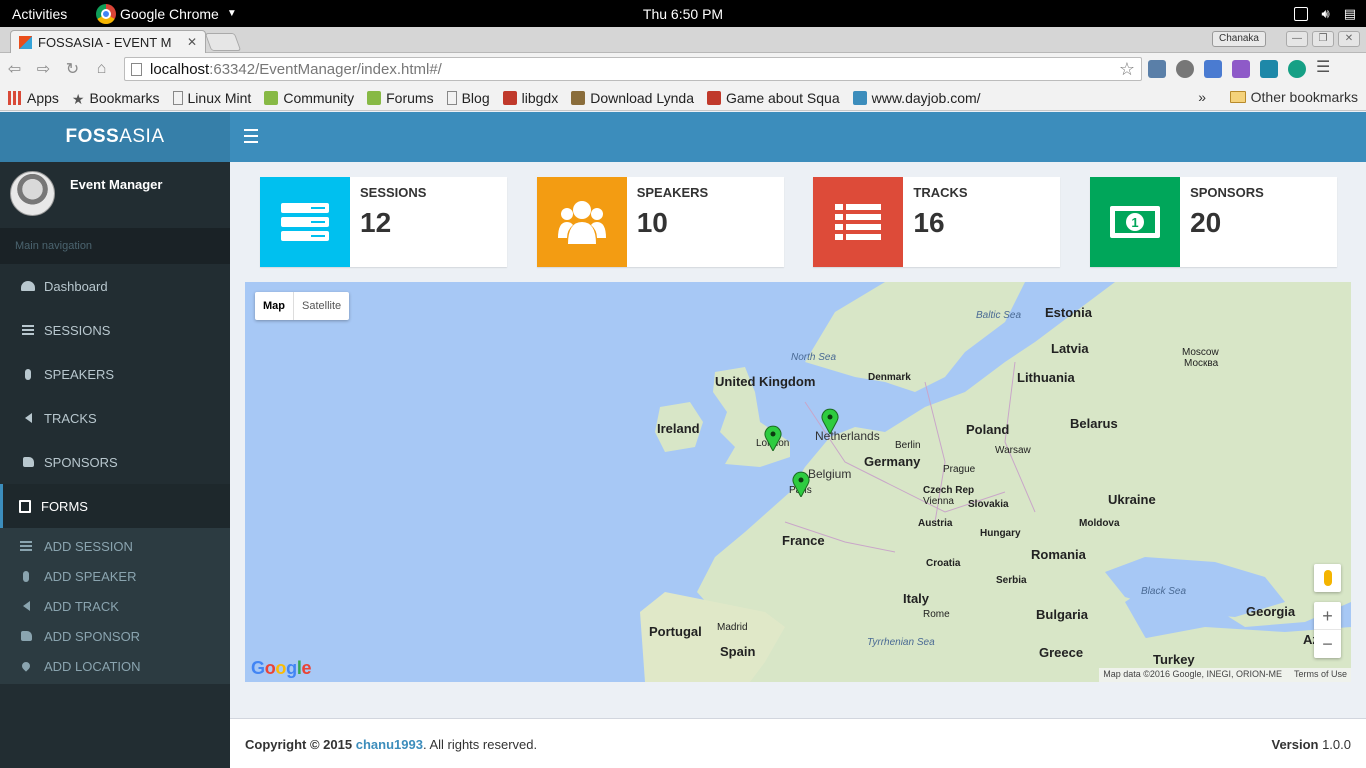  I want to click on menu-icon: ☰, so click(1325, 69).